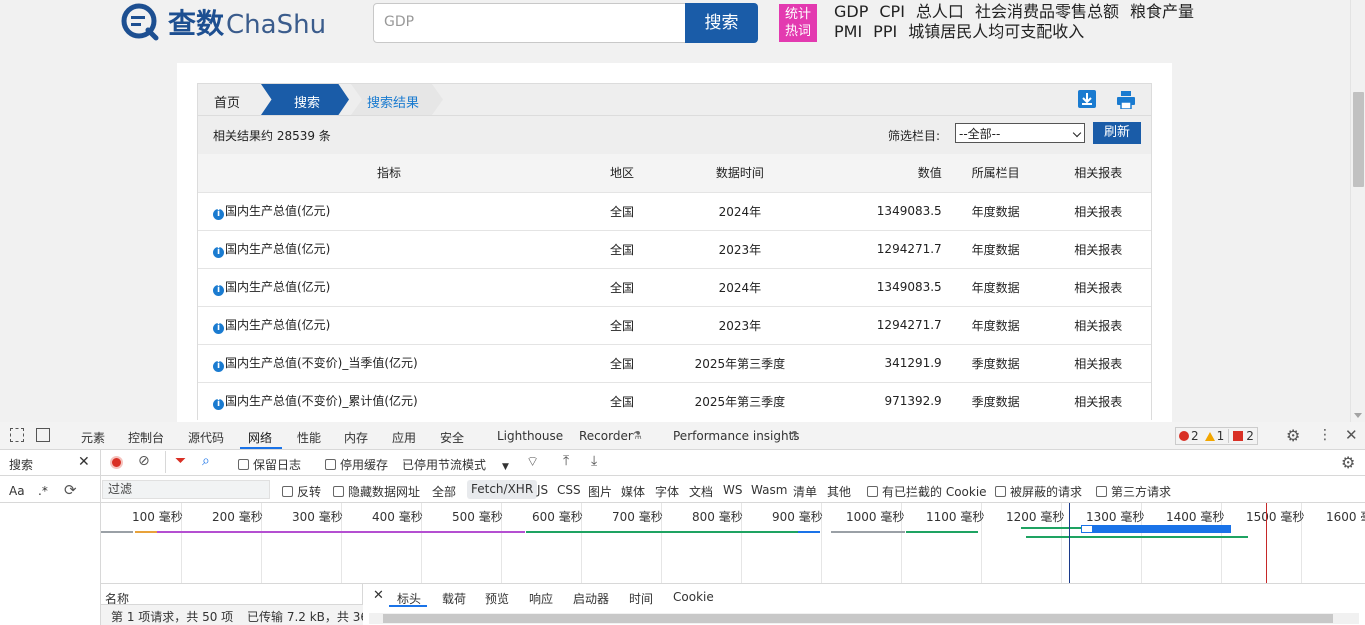  Describe the element at coordinates (206, 437) in the screenshot. I see `tab-sources: 源代码` at that location.